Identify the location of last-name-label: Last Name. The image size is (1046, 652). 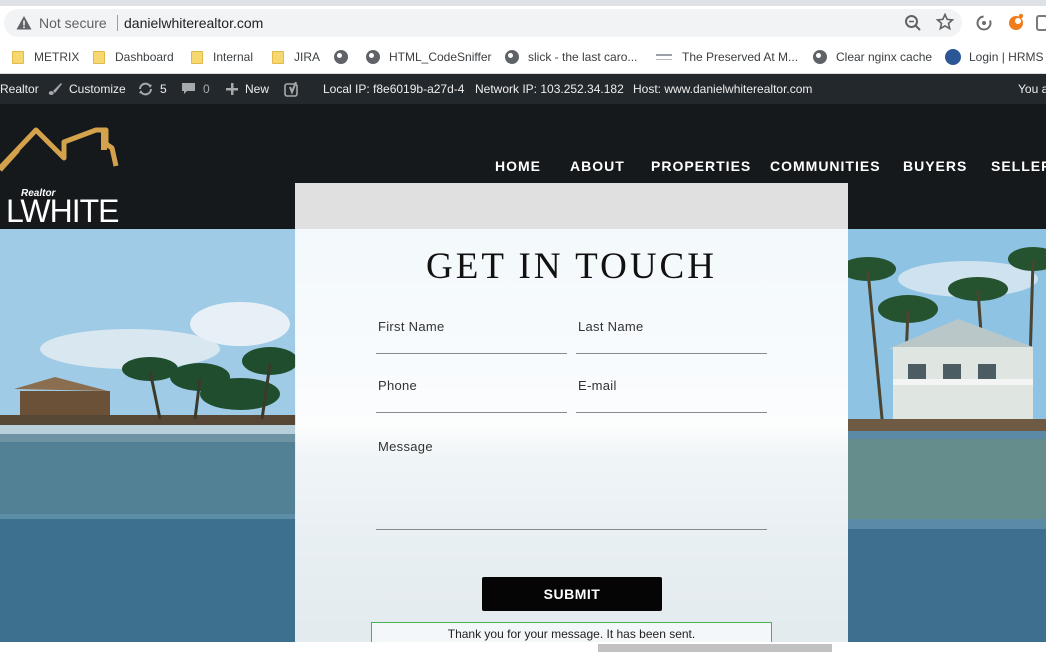
(611, 326).